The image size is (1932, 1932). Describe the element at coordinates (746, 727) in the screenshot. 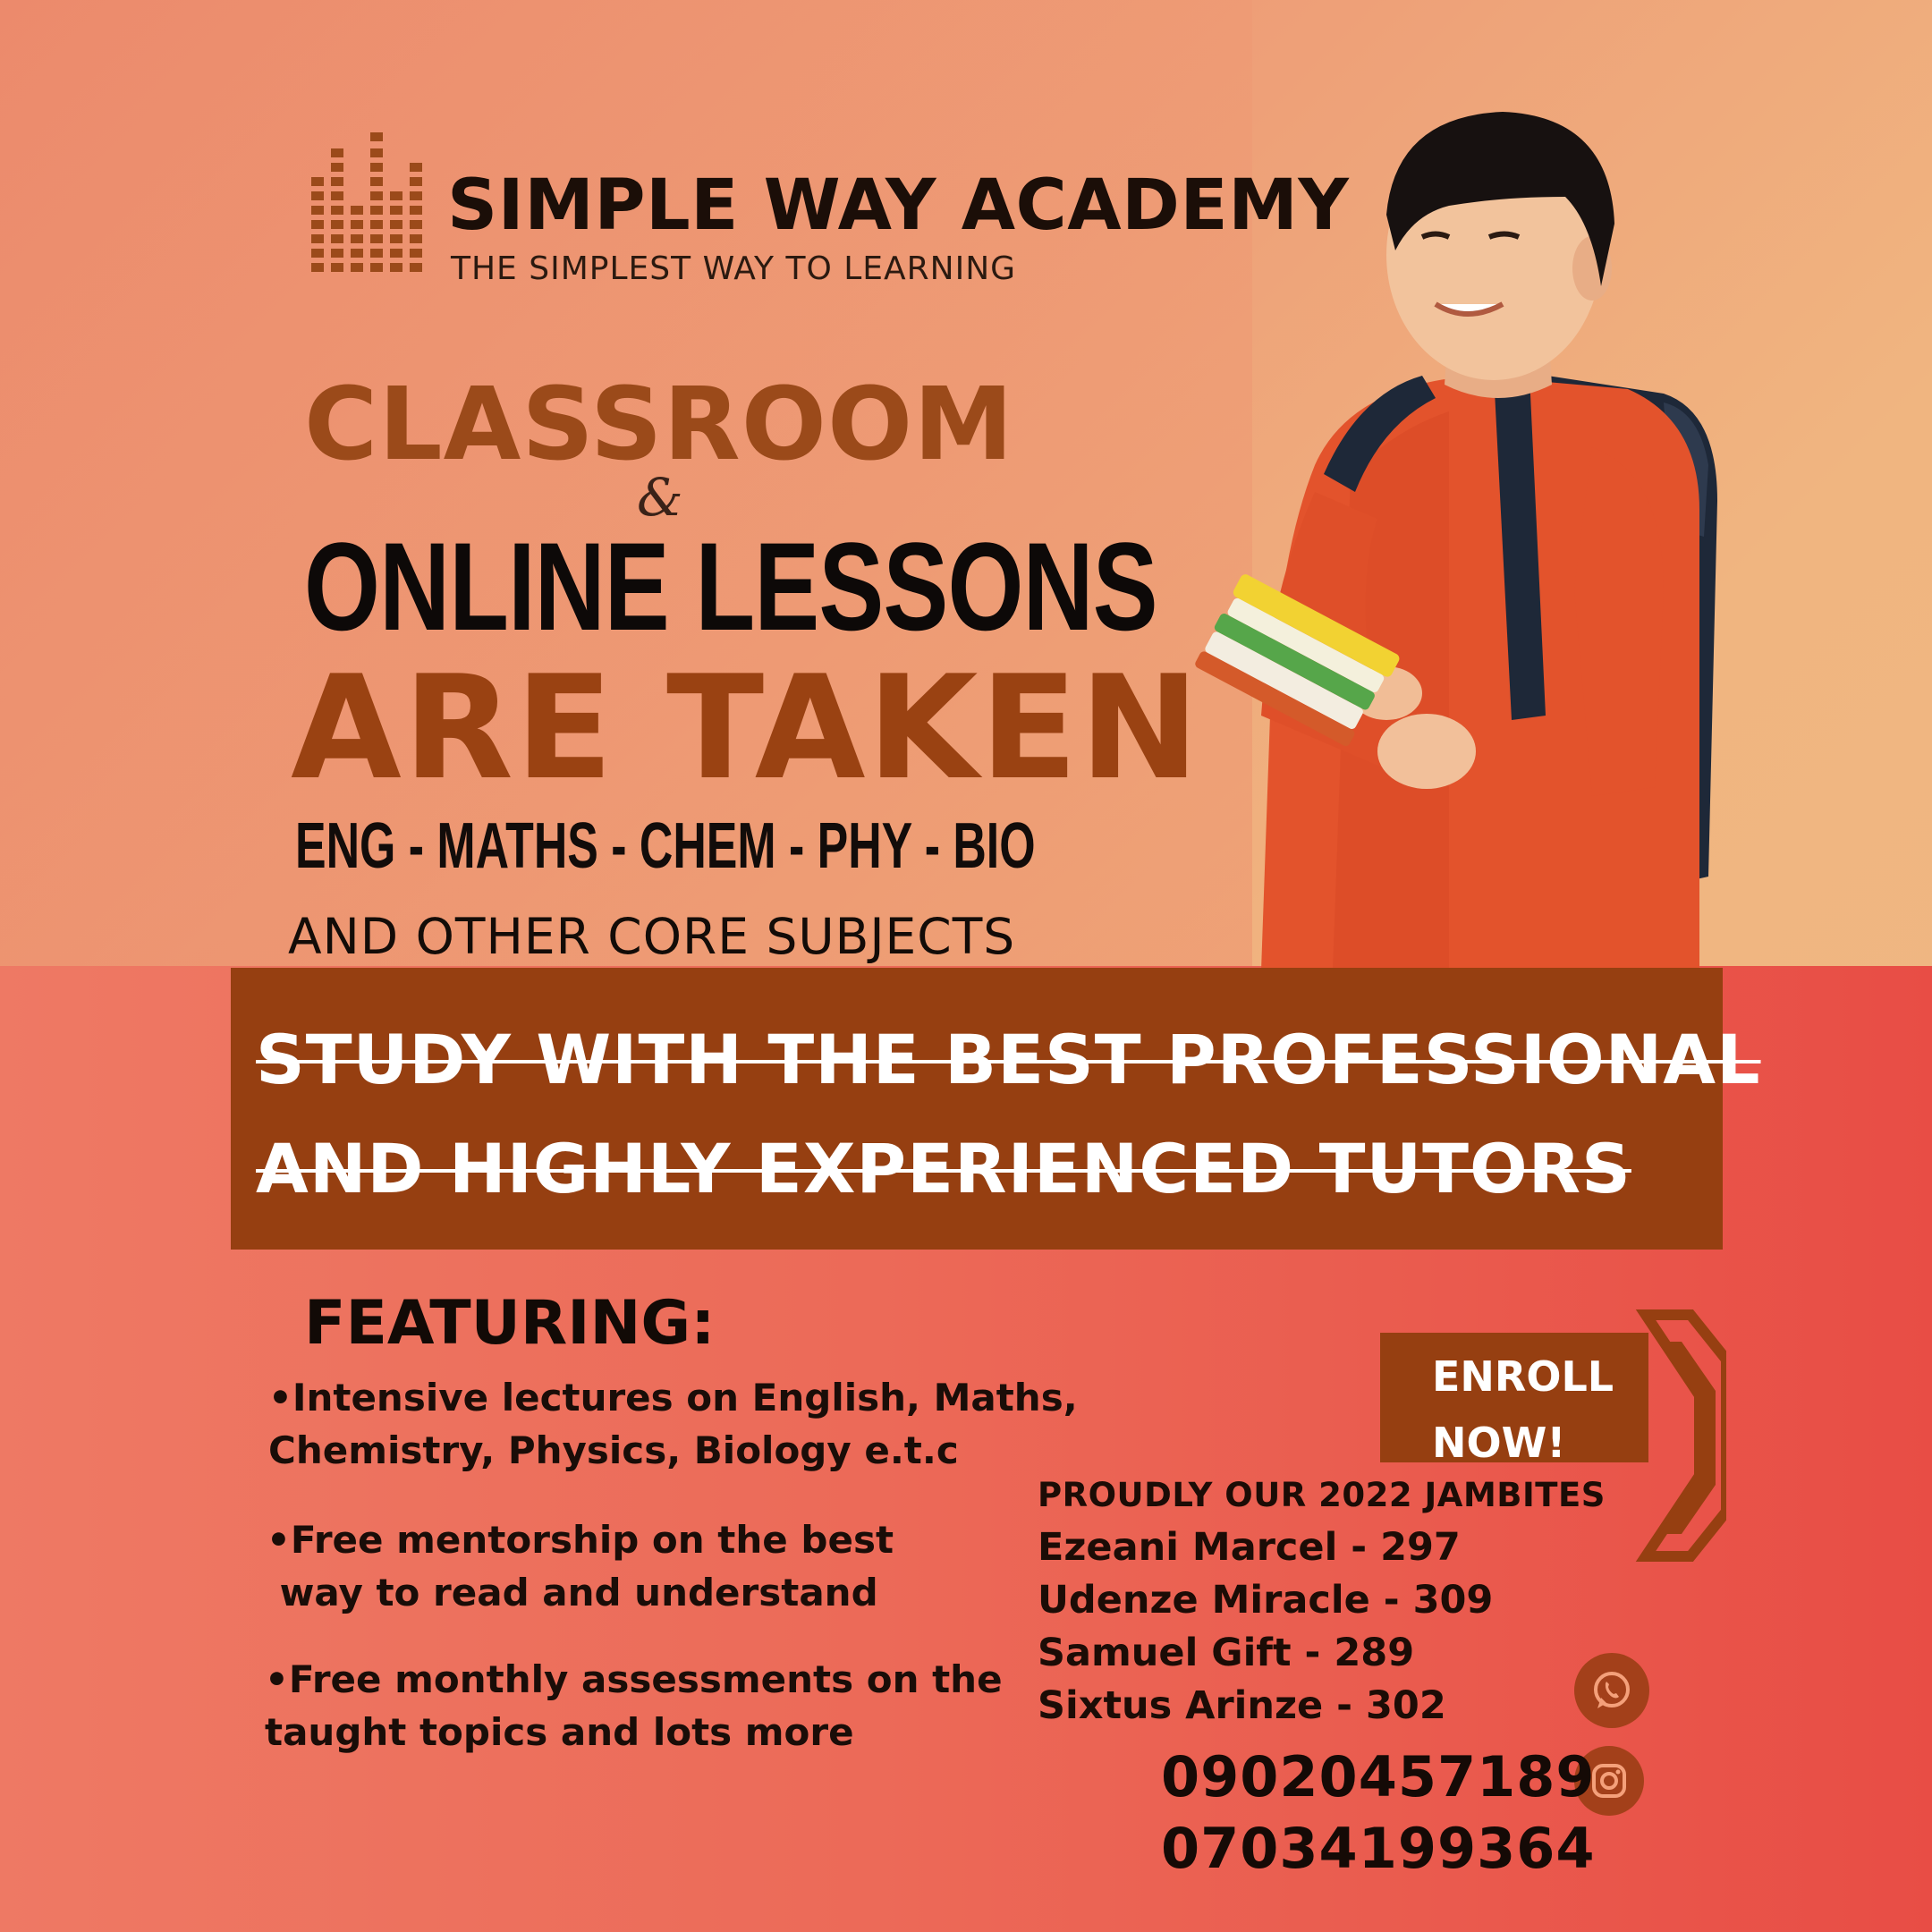

I see `headline-are-taken: ARE TAKEN` at that location.